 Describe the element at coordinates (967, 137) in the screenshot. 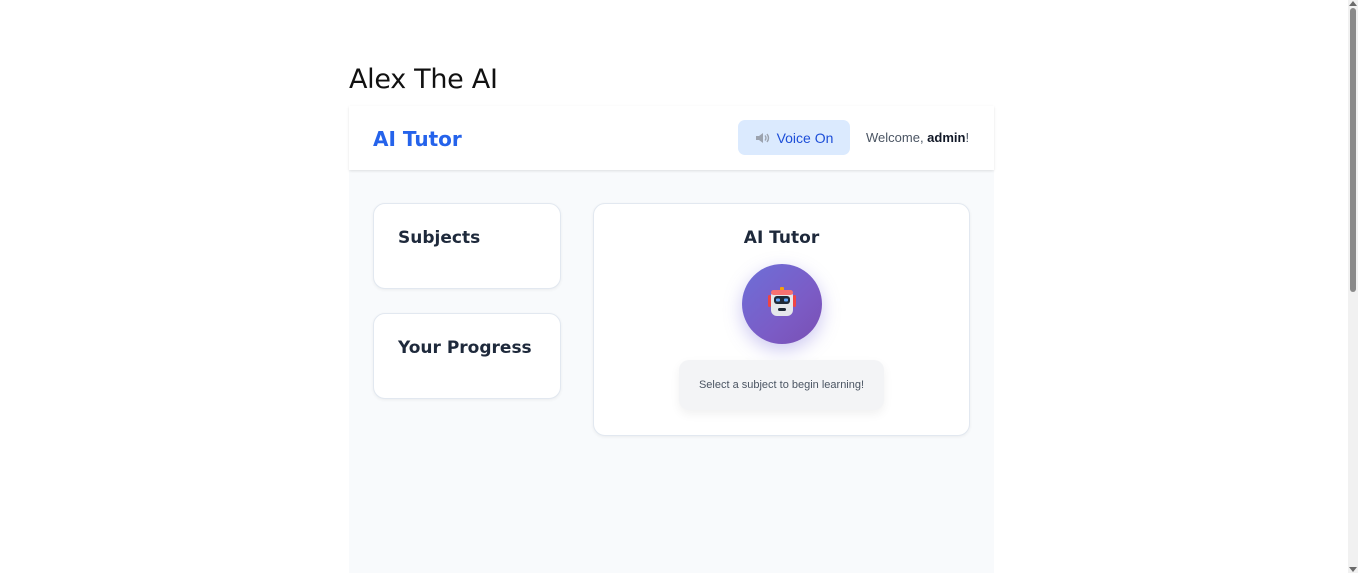

I see `welcome-suffix: !` at that location.